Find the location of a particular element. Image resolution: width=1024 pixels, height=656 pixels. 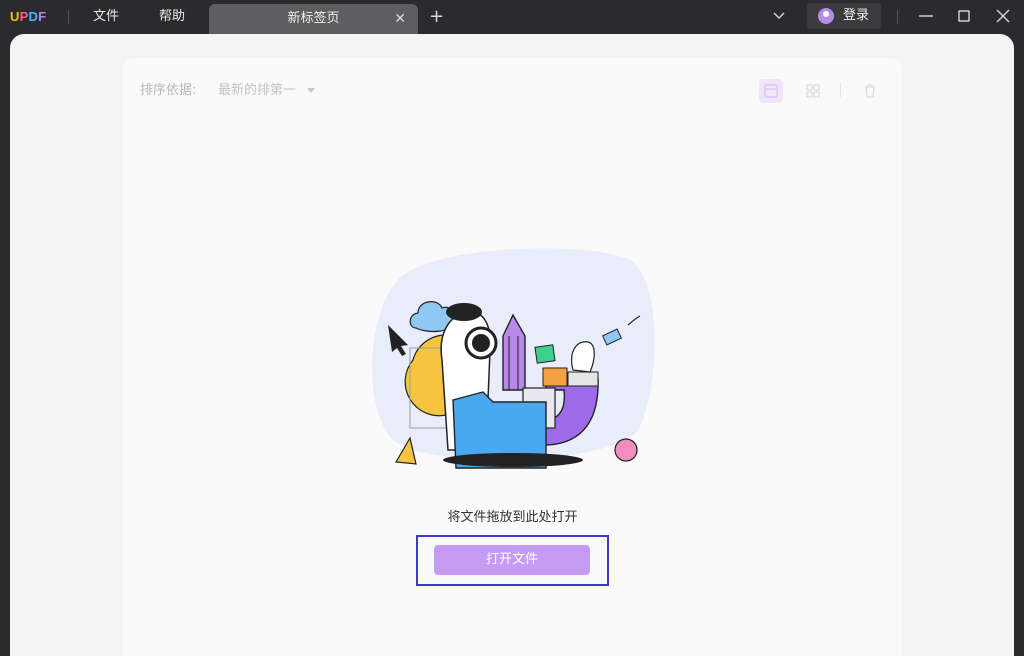

logo-letter: D is located at coordinates (33, 16).